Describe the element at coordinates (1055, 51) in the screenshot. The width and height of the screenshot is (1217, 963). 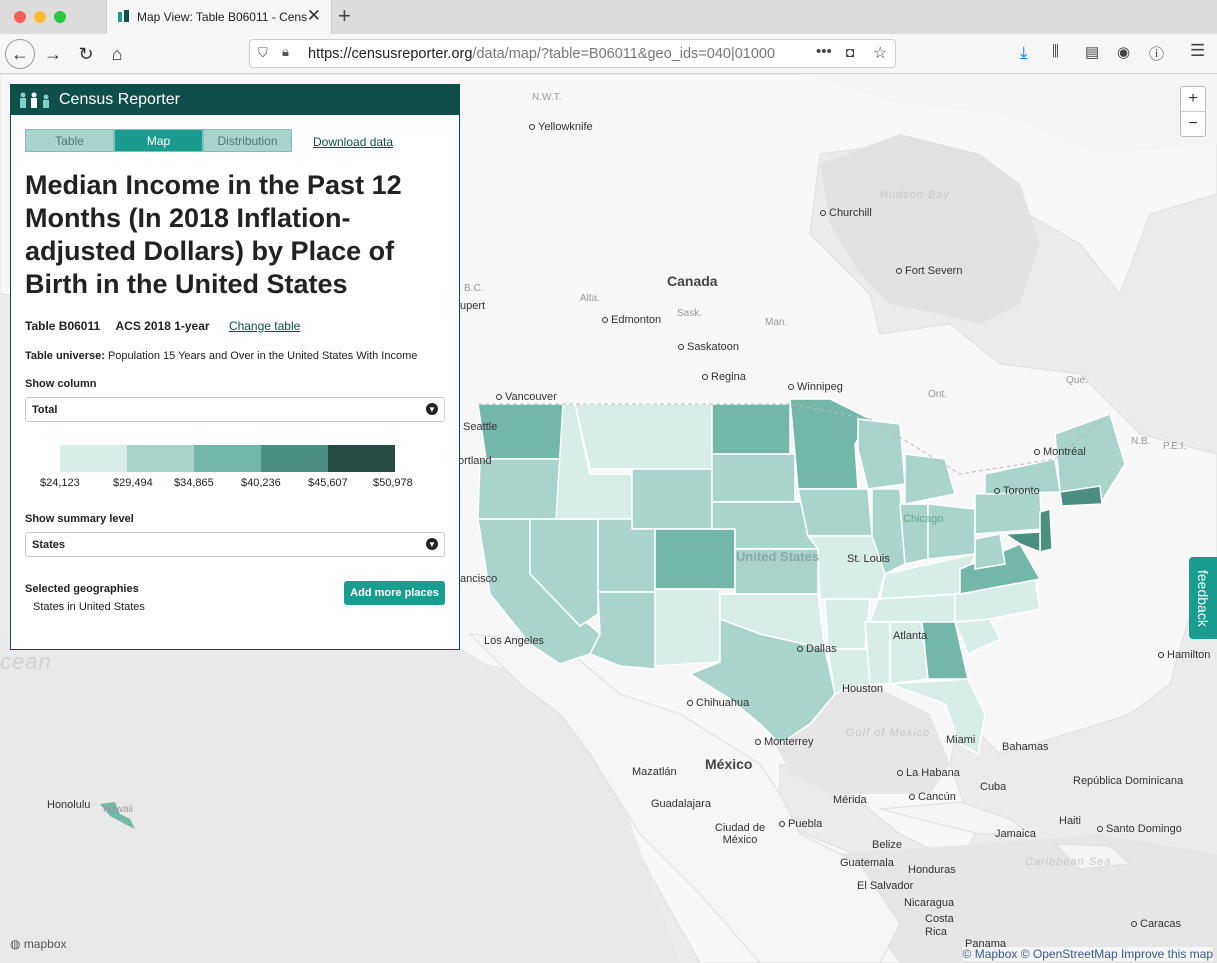
I see `library-icon: ⫼` at that location.